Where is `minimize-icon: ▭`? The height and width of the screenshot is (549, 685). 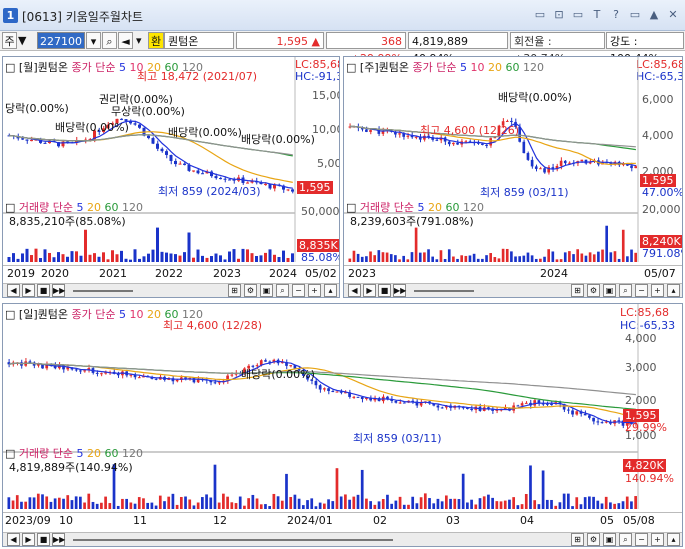 minimize-icon: ▭ is located at coordinates (635, 15).